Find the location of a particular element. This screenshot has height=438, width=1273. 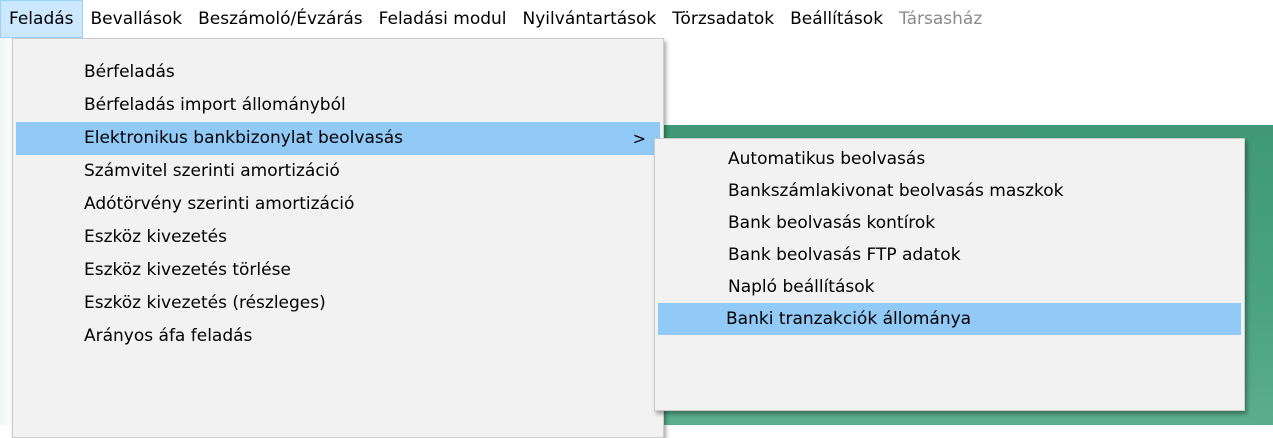

menu-item-adotorveny-amortizacio: Adótörvény szerinti amortizáció is located at coordinates (338, 204).